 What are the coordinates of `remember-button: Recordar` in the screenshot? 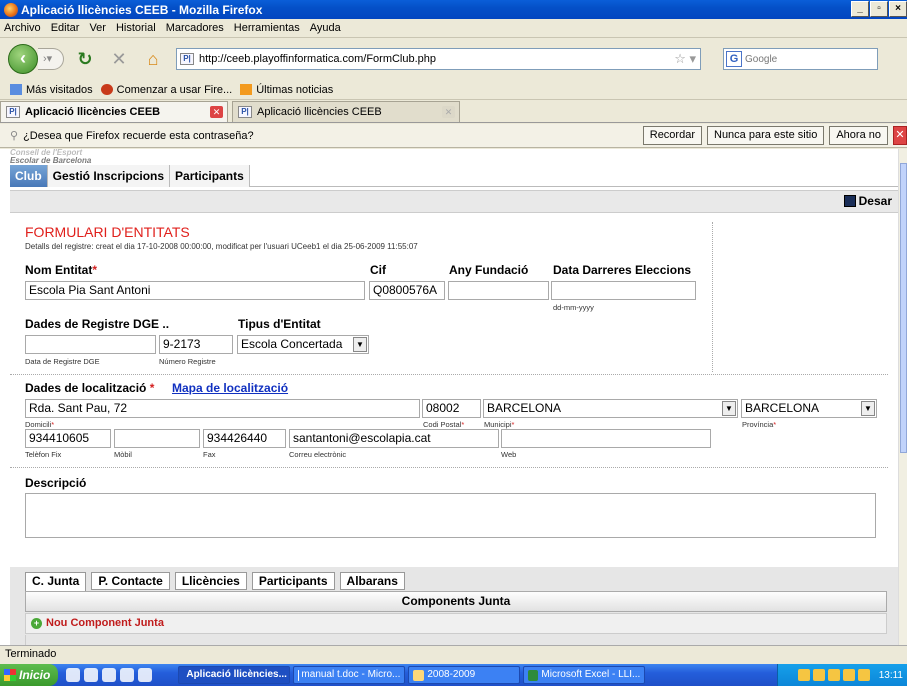 It's located at (672, 135).